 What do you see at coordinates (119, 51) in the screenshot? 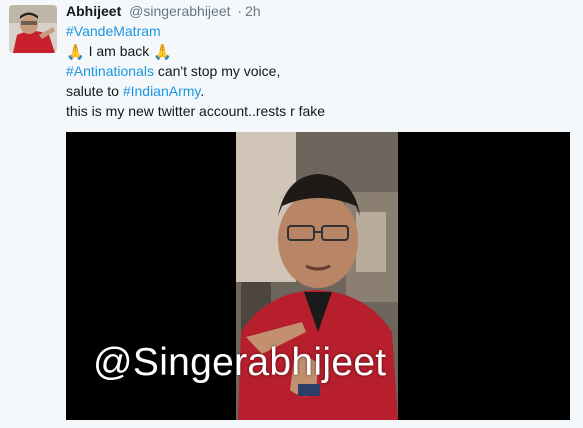
I see `tweet-text-segment: I am back` at bounding box center [119, 51].